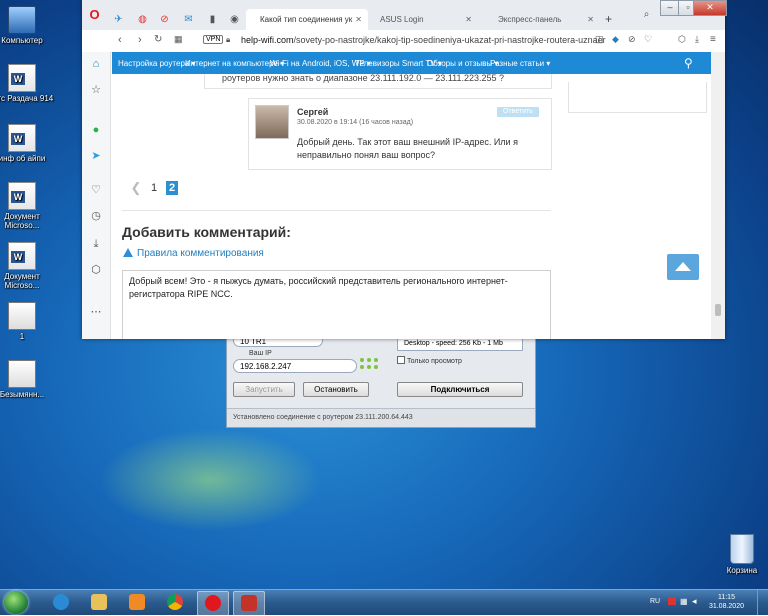 The height and width of the screenshot is (616, 768). I want to click on system-tray: RU ▦ ◂ 11:15 31.08.2020, so click(707, 602).